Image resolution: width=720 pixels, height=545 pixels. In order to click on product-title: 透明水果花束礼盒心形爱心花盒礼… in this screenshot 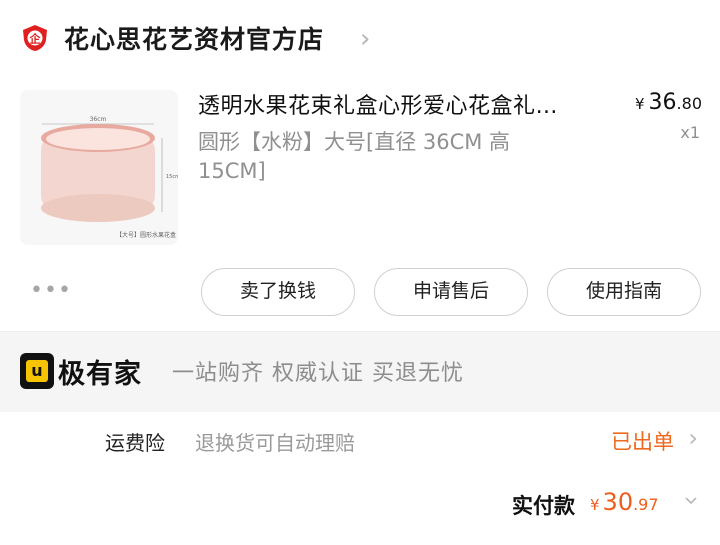, I will do `click(400, 104)`.